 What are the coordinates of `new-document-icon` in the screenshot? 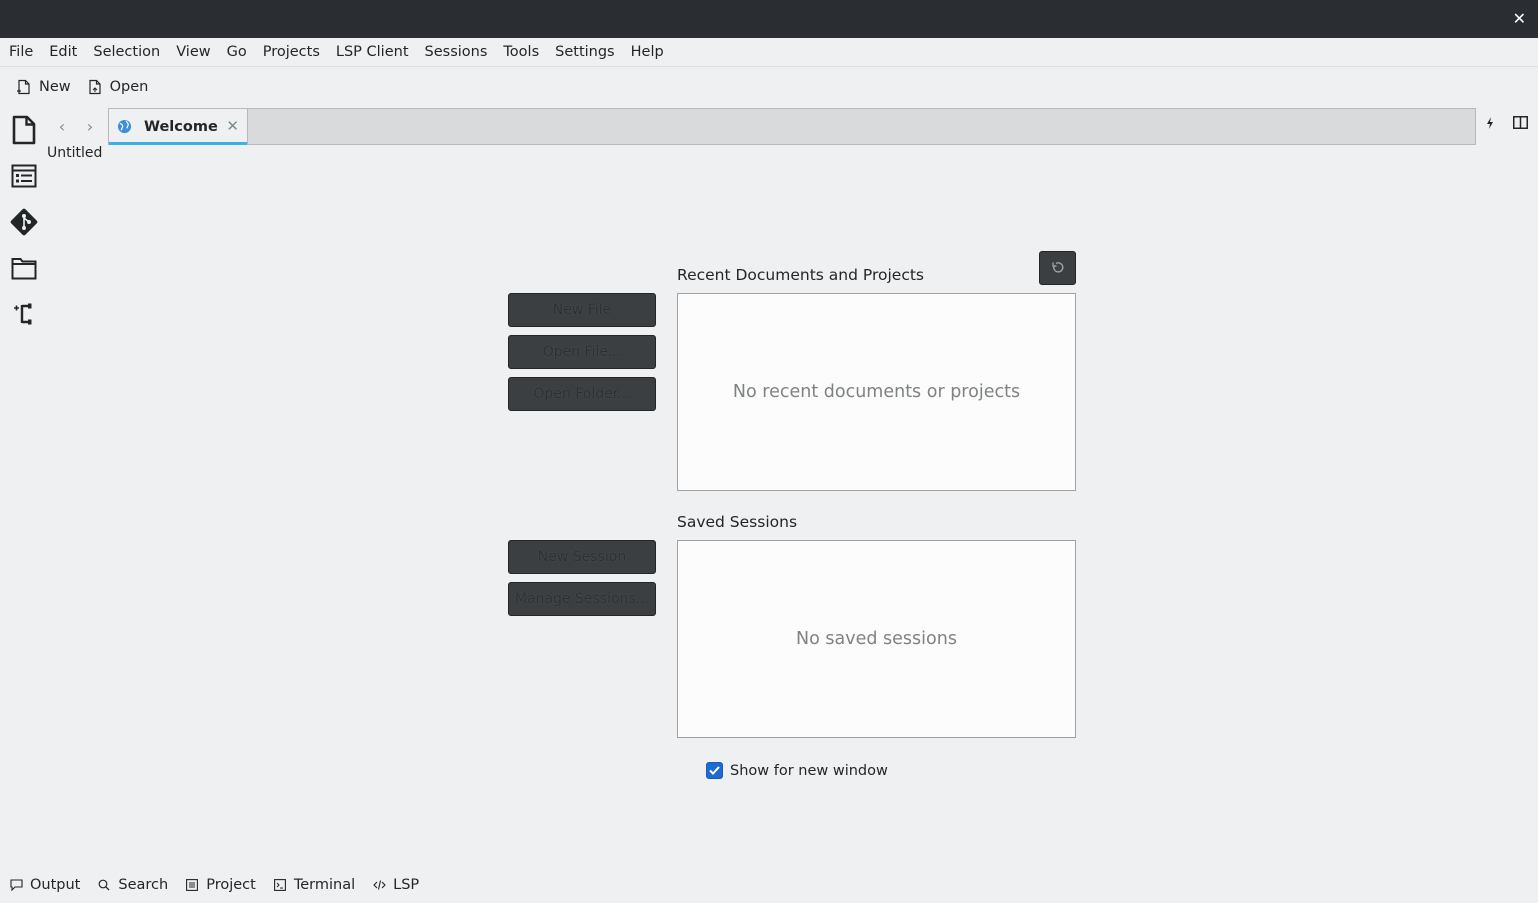 It's located at (23, 87).